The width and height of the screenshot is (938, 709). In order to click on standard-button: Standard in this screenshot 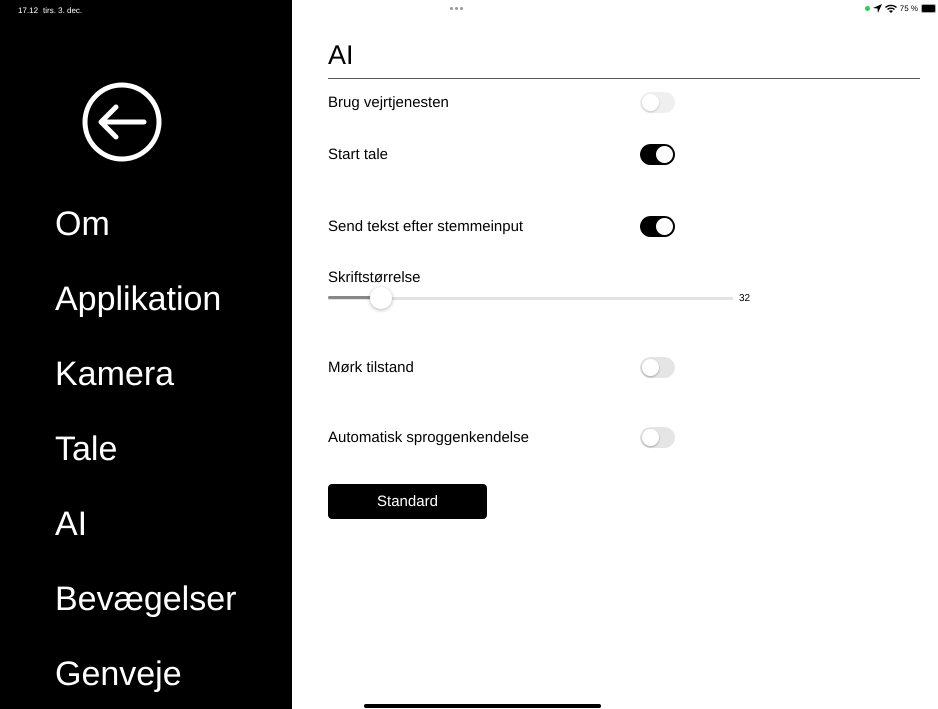, I will do `click(407, 501)`.